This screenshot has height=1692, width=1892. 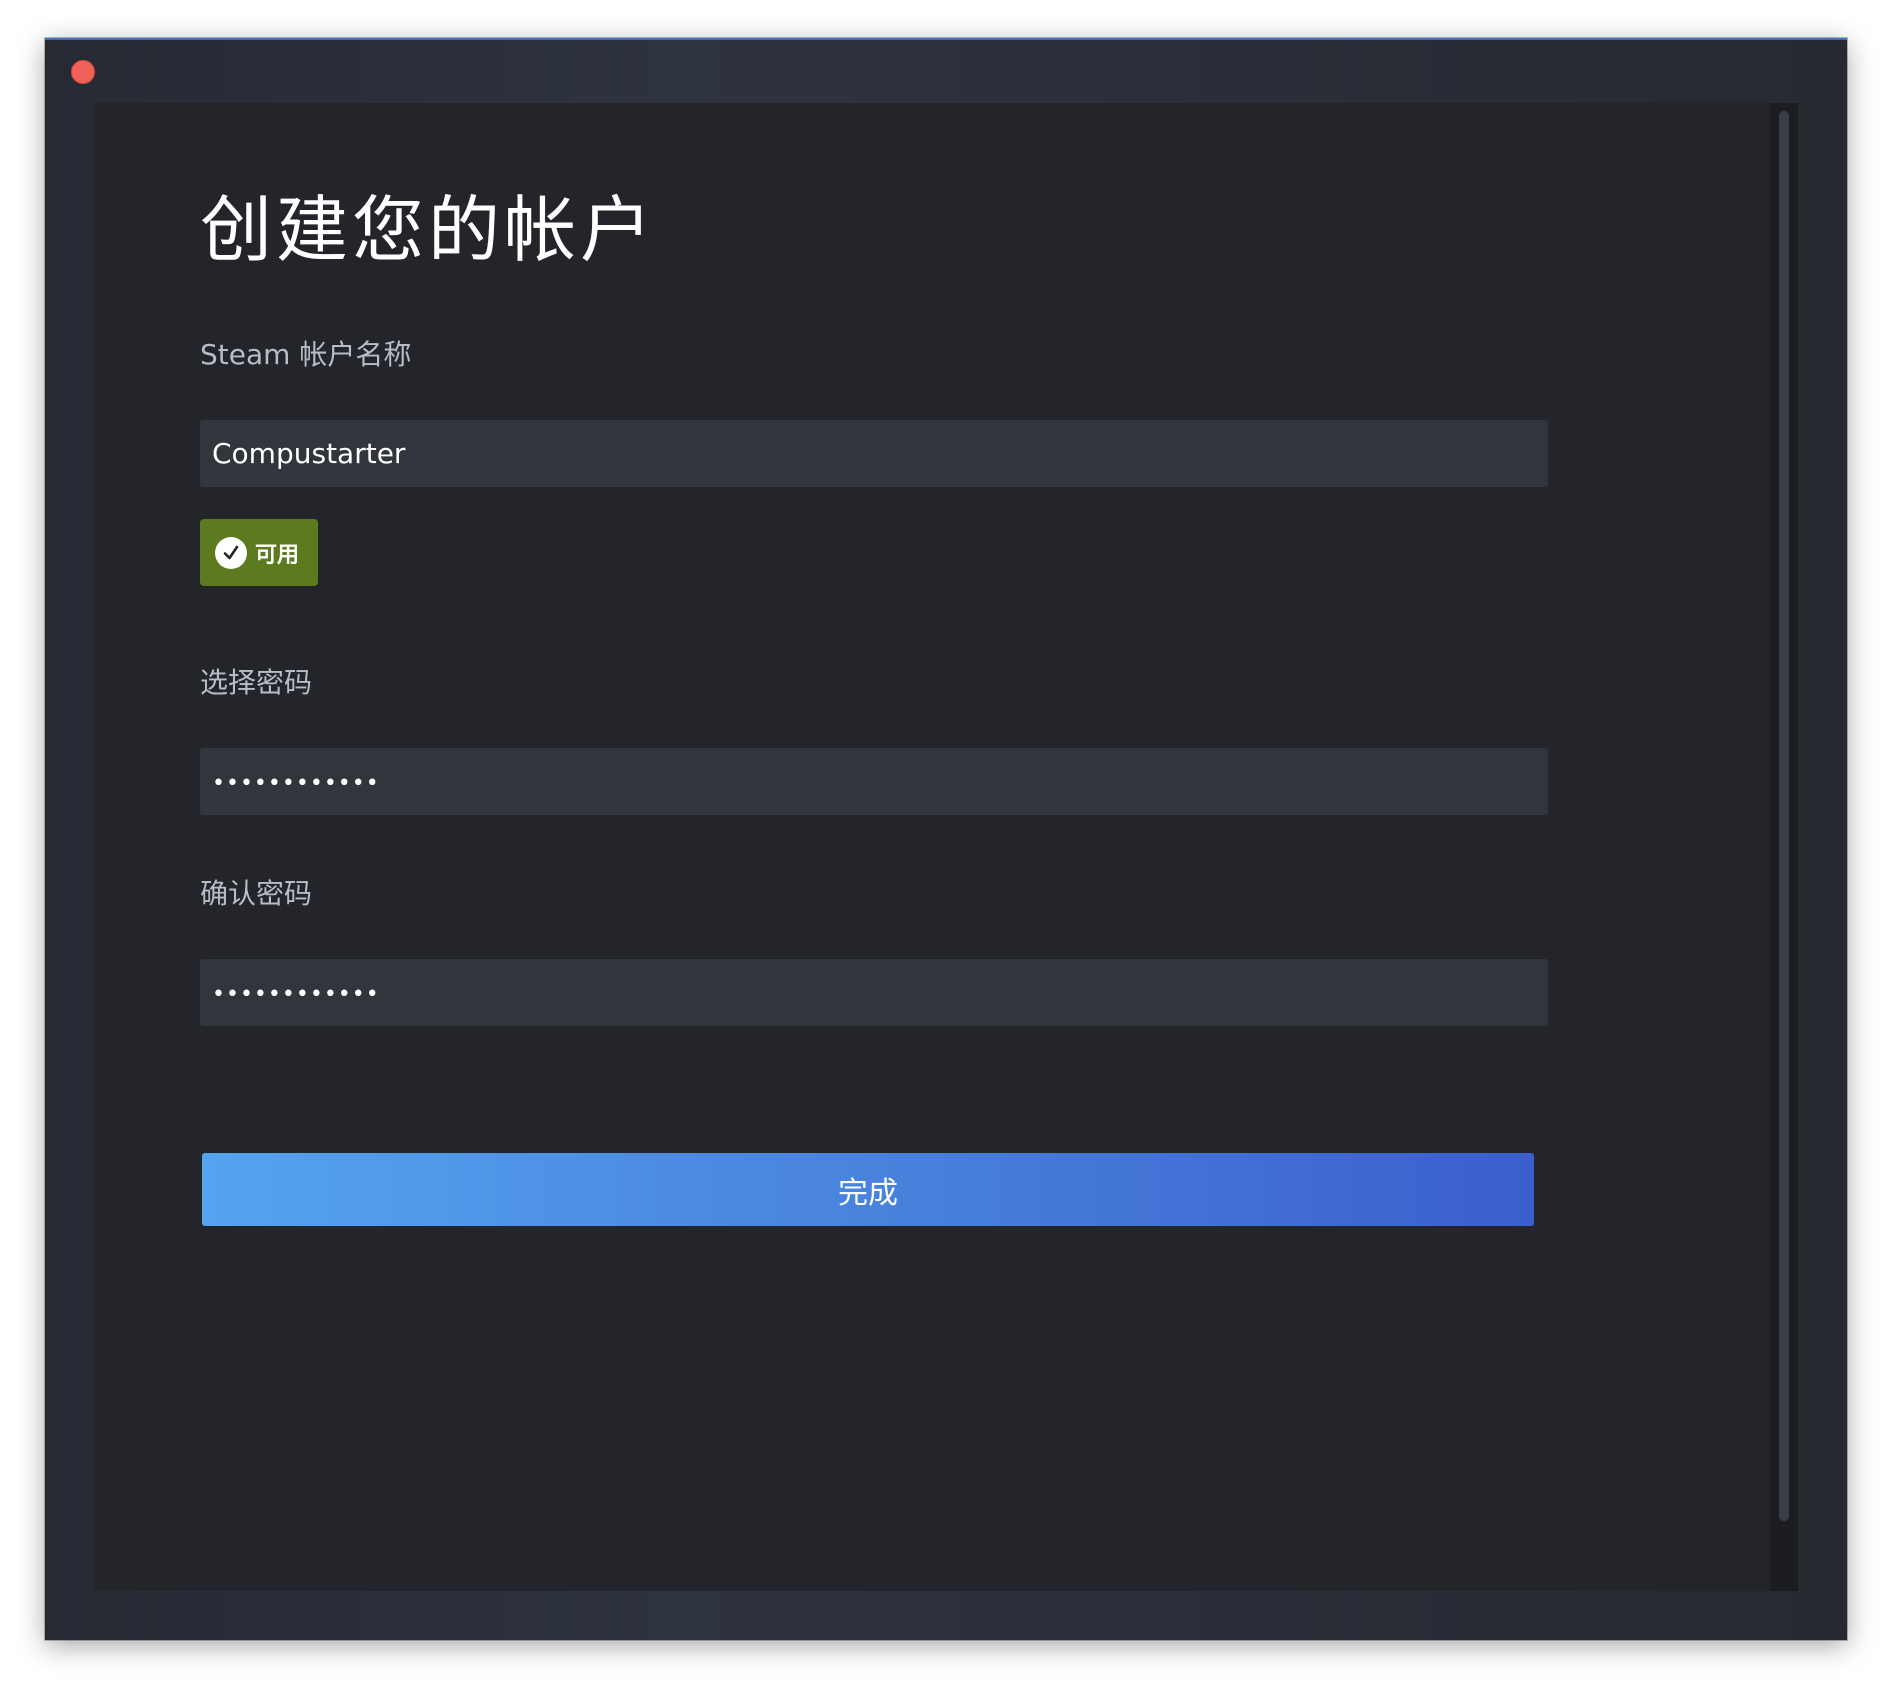 I want to click on window-close-button, so click(x=83, y=72).